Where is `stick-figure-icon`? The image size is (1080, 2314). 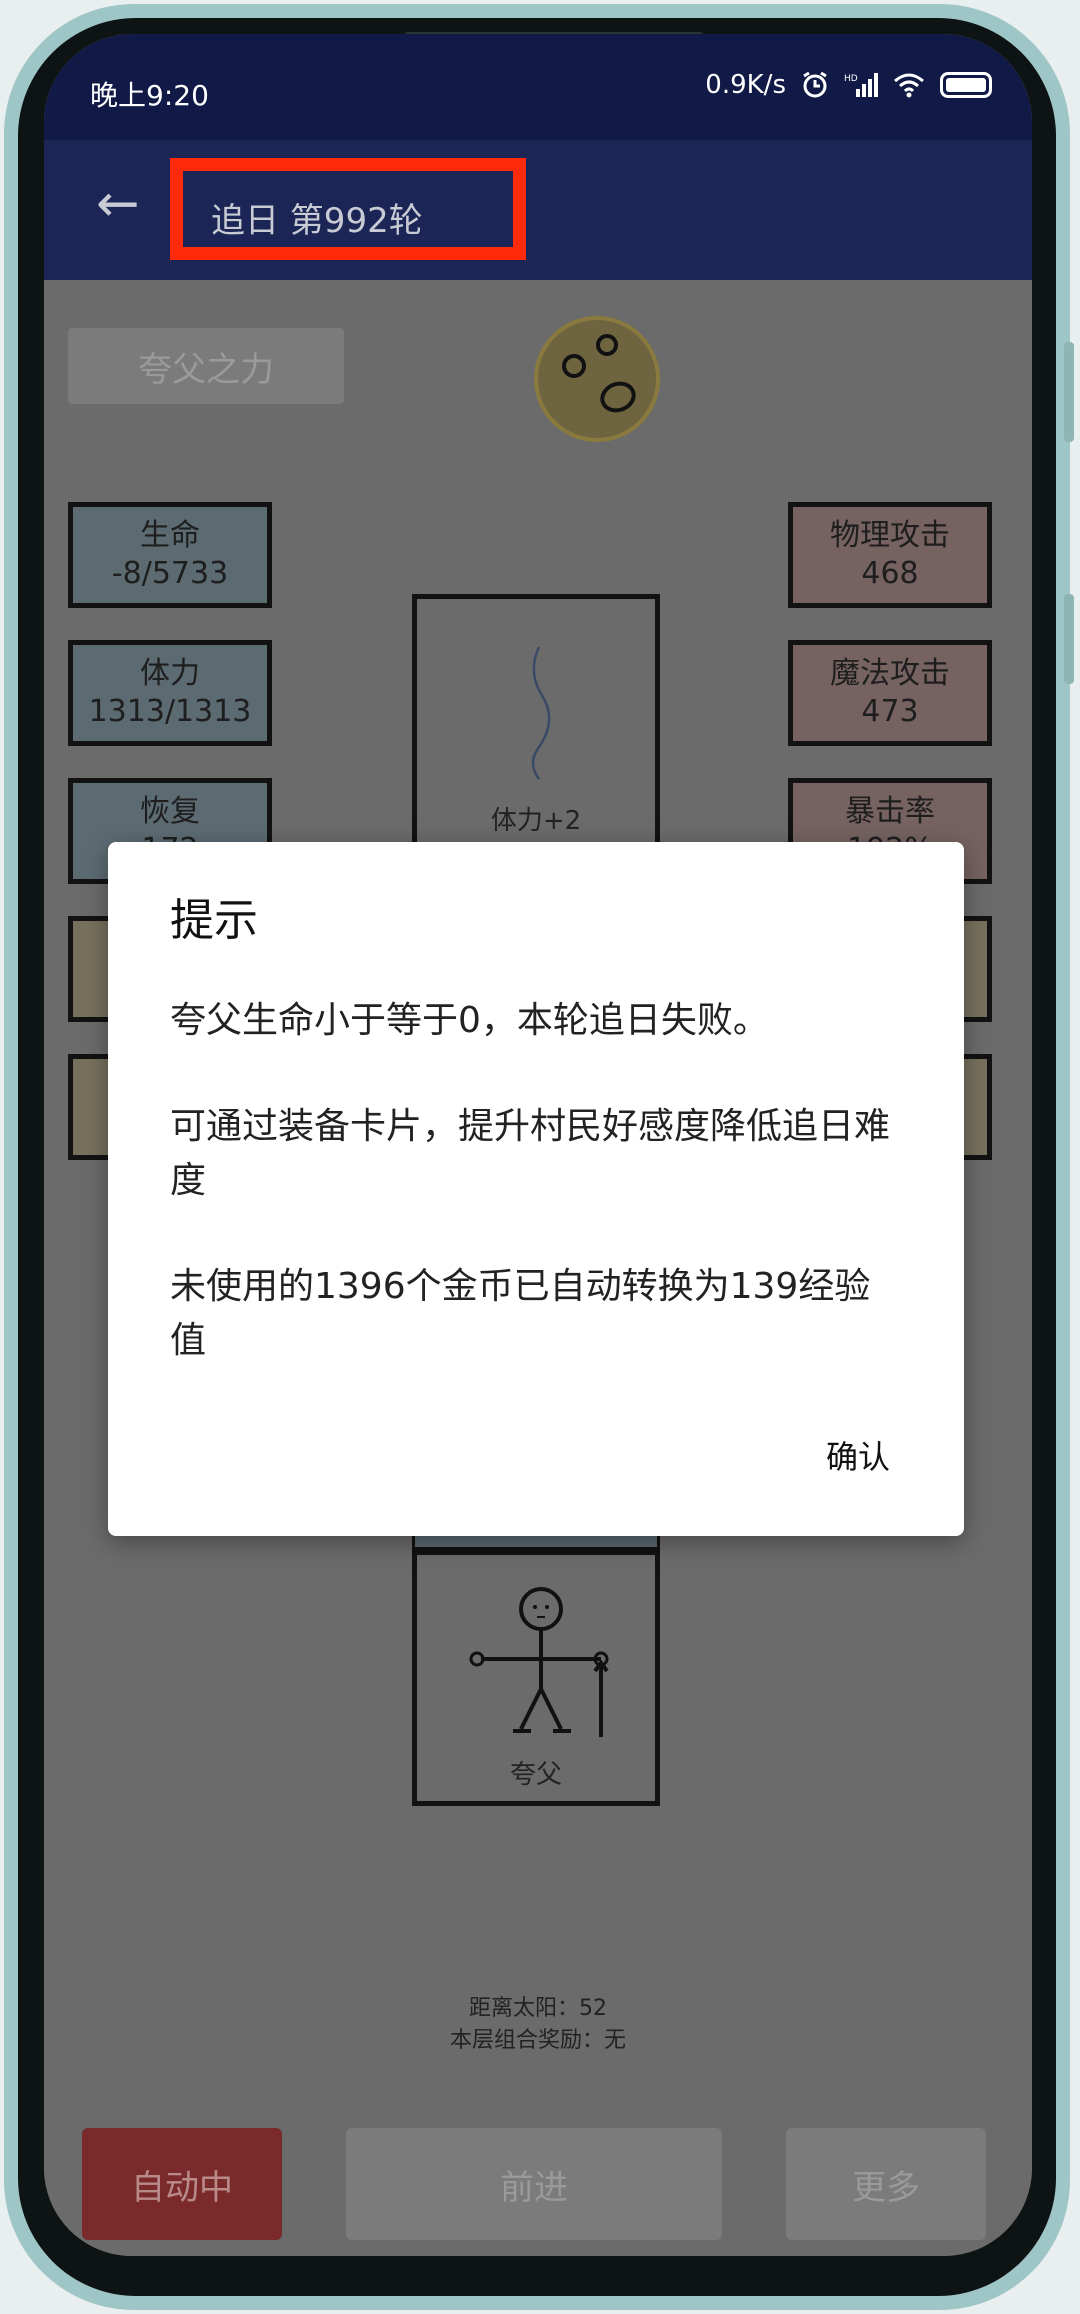
stick-figure-icon is located at coordinates (539, 1662).